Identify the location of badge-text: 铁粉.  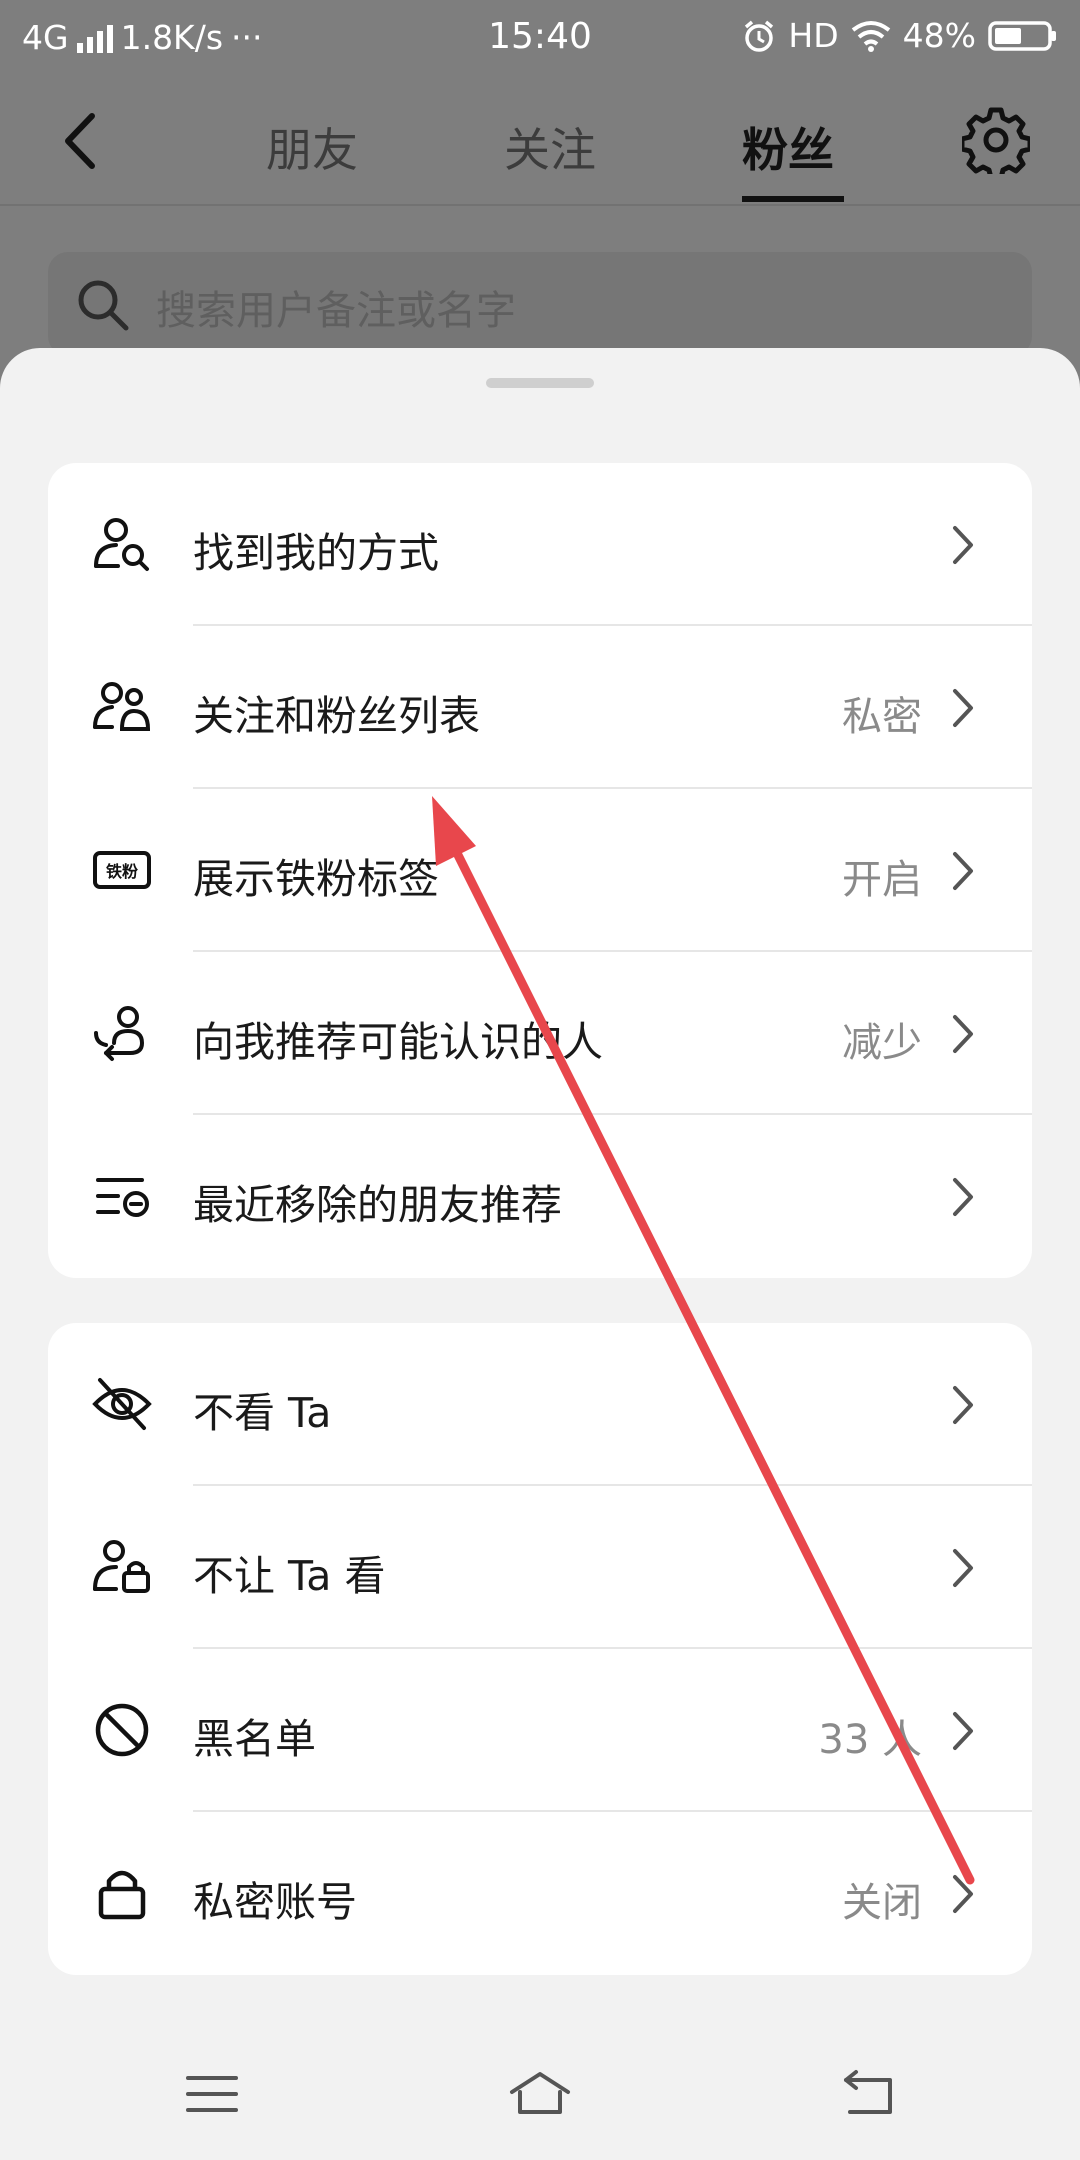
(122, 871).